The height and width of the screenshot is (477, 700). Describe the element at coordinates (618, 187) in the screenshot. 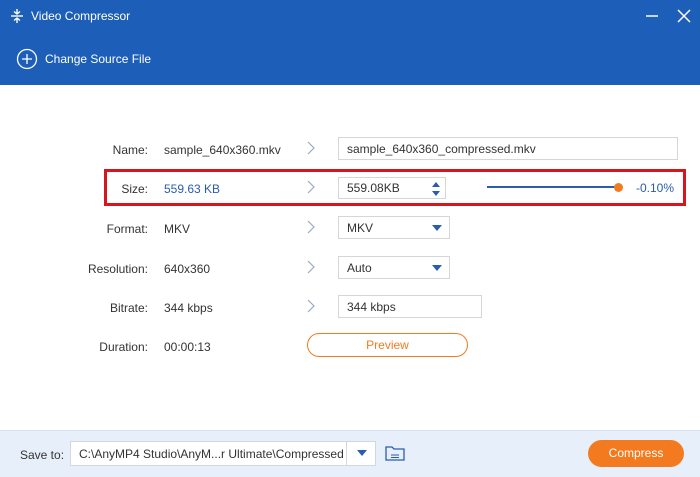

I see `size-slider-thumb` at that location.